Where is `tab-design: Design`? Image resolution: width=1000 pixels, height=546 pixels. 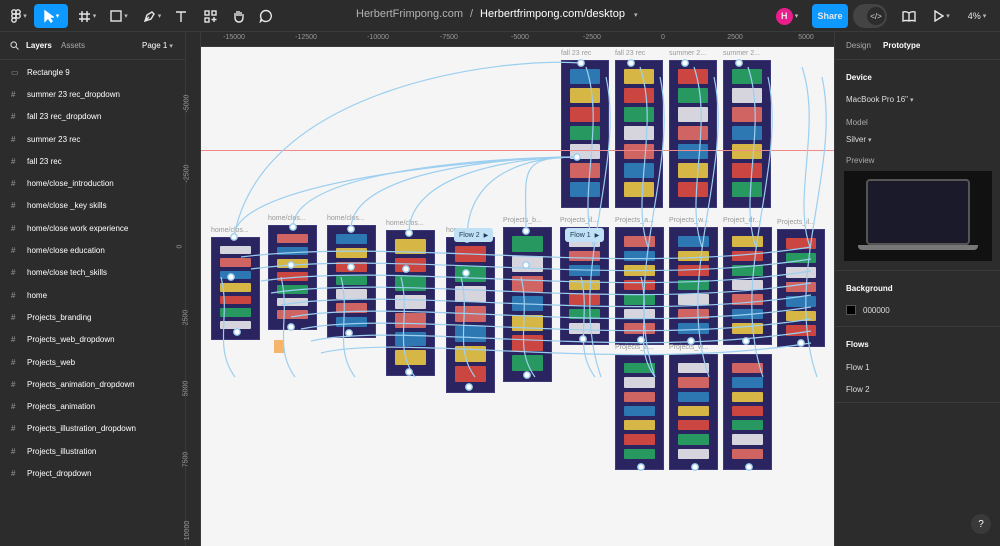
tab-design: Design is located at coordinates (858, 45).